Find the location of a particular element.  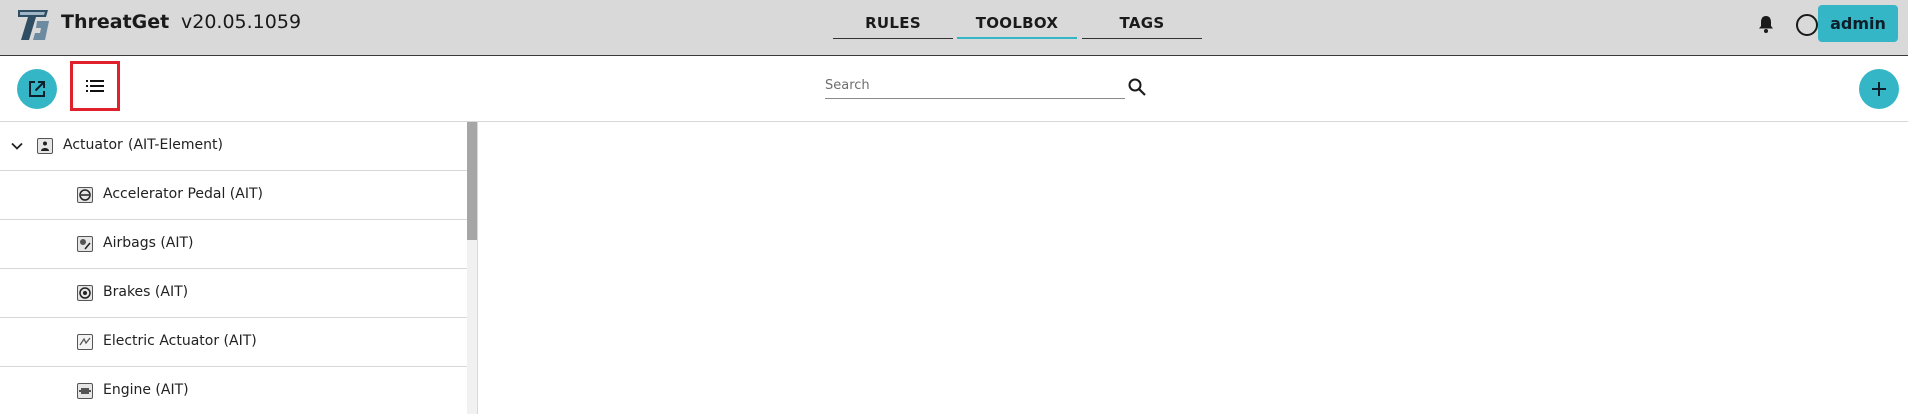

tree-item-label: Engine (AIT) is located at coordinates (146, 390).